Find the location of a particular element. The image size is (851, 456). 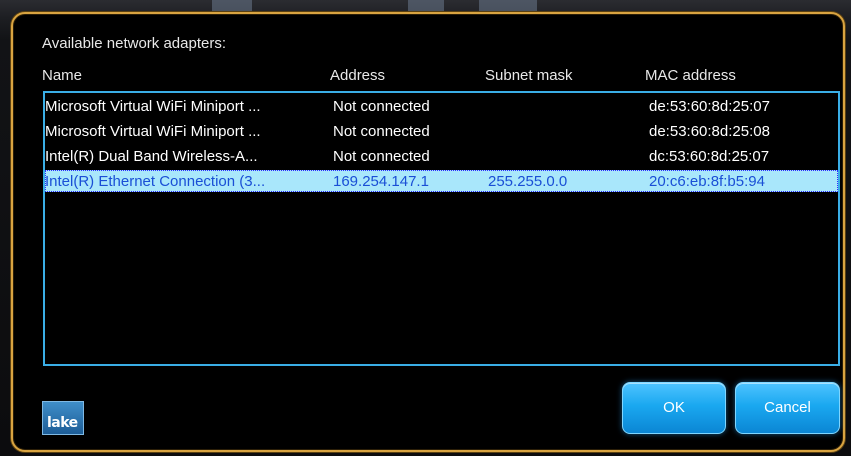

lake-logo-text: lake is located at coordinates (62, 423).